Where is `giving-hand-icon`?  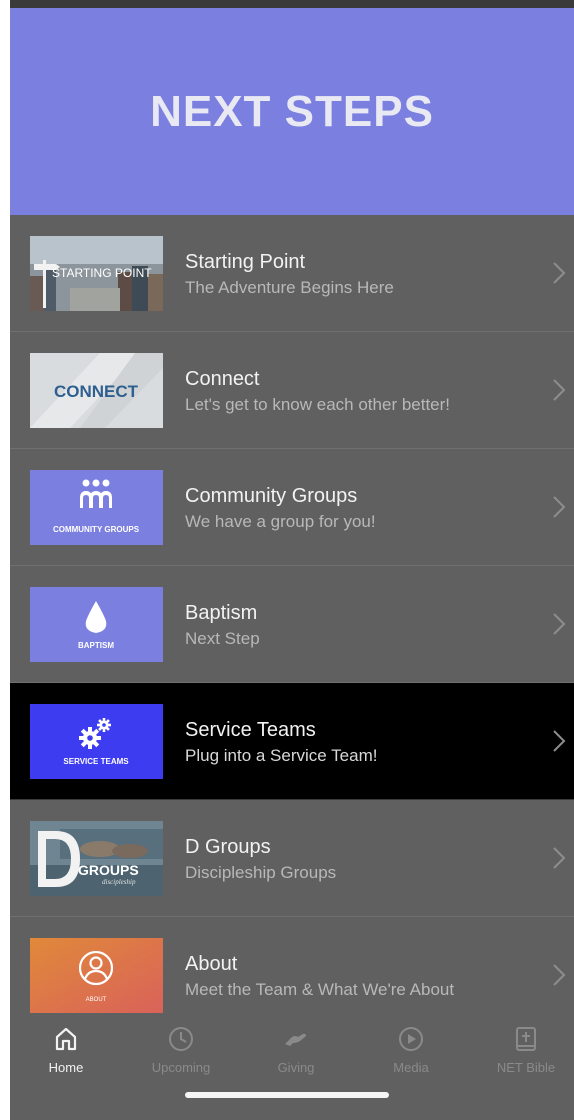
giving-hand-icon is located at coordinates (295, 1039).